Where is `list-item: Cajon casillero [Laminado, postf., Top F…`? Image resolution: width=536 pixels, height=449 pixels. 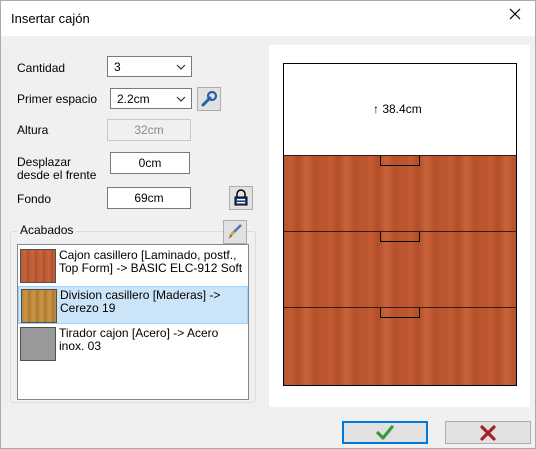
list-item: Cajon casillero [Laminado, postf., Top F… is located at coordinates (133, 266).